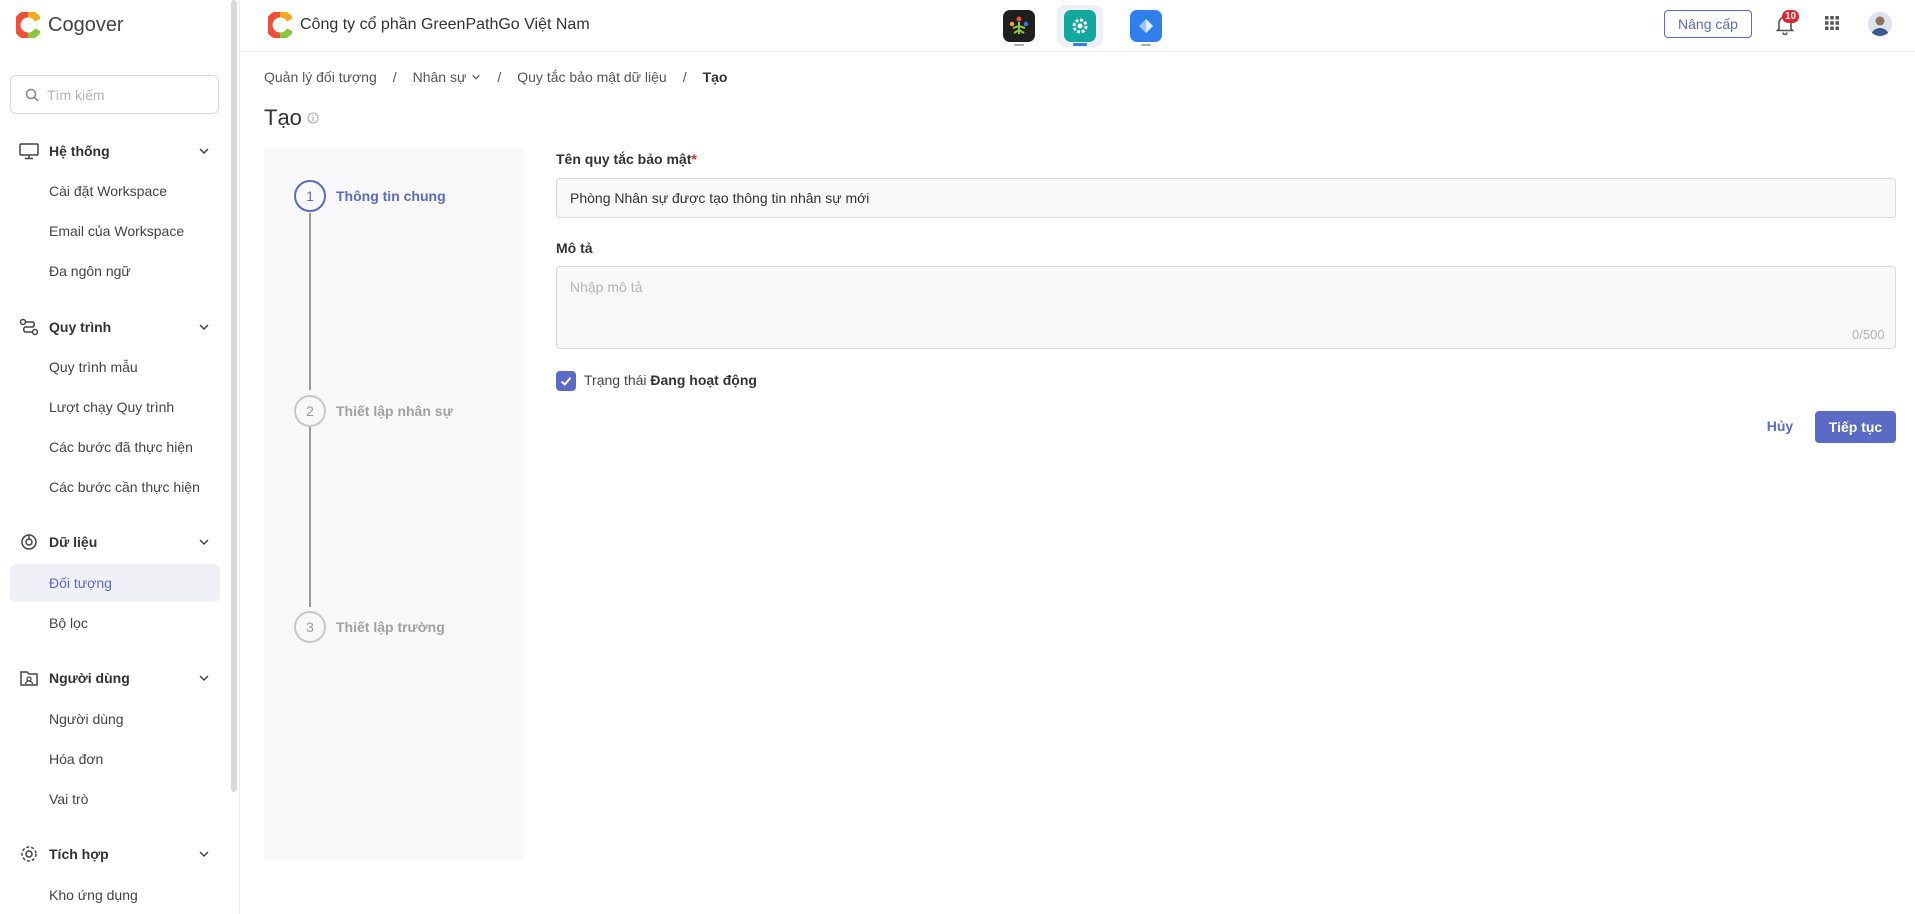  Describe the element at coordinates (1226, 198) in the screenshot. I see `rule-name-input` at that location.